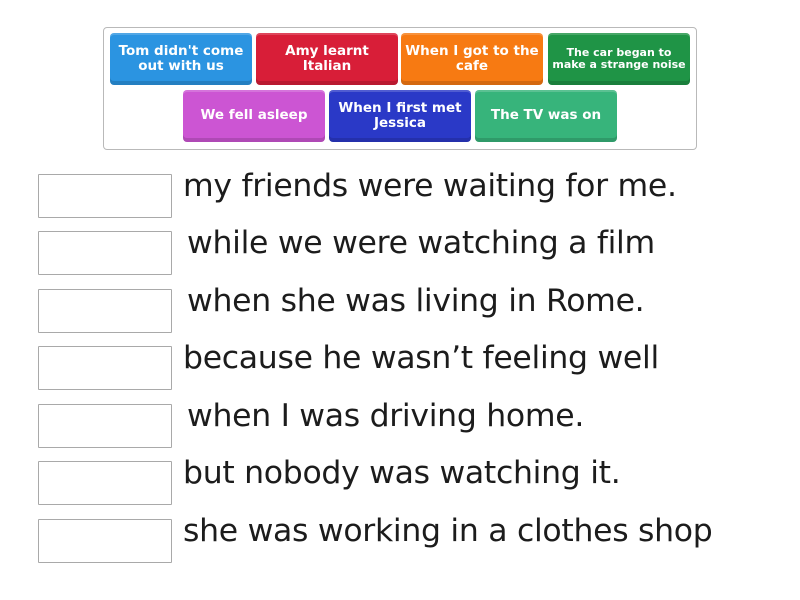 This screenshot has height=600, width=800. I want to click on sentence-text: while we were watching a film, so click(421, 243).